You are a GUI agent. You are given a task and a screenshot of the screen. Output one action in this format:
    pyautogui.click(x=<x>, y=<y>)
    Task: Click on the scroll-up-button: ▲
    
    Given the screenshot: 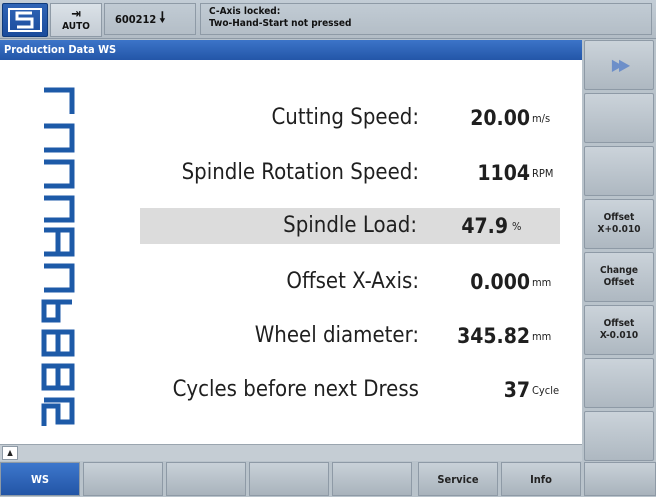 What is the action you would take?
    pyautogui.click(x=10, y=453)
    